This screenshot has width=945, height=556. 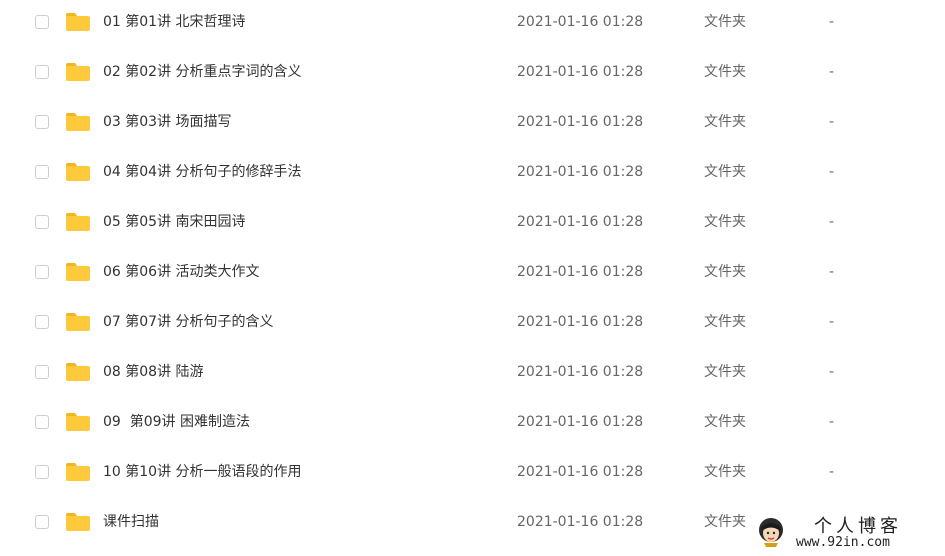 What do you see at coordinates (202, 72) in the screenshot?
I see `file-name: 02 第02讲 分析重点字词的含义` at bounding box center [202, 72].